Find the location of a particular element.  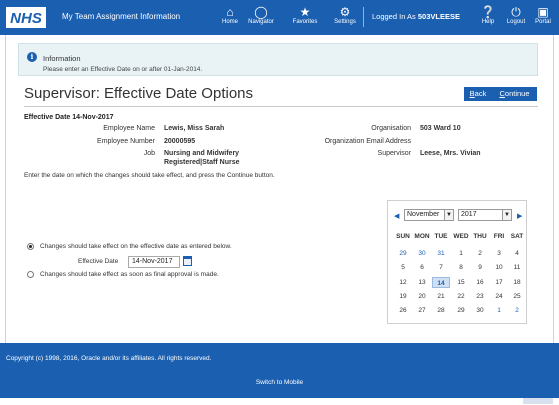

calendar-day: 16 is located at coordinates (480, 282).